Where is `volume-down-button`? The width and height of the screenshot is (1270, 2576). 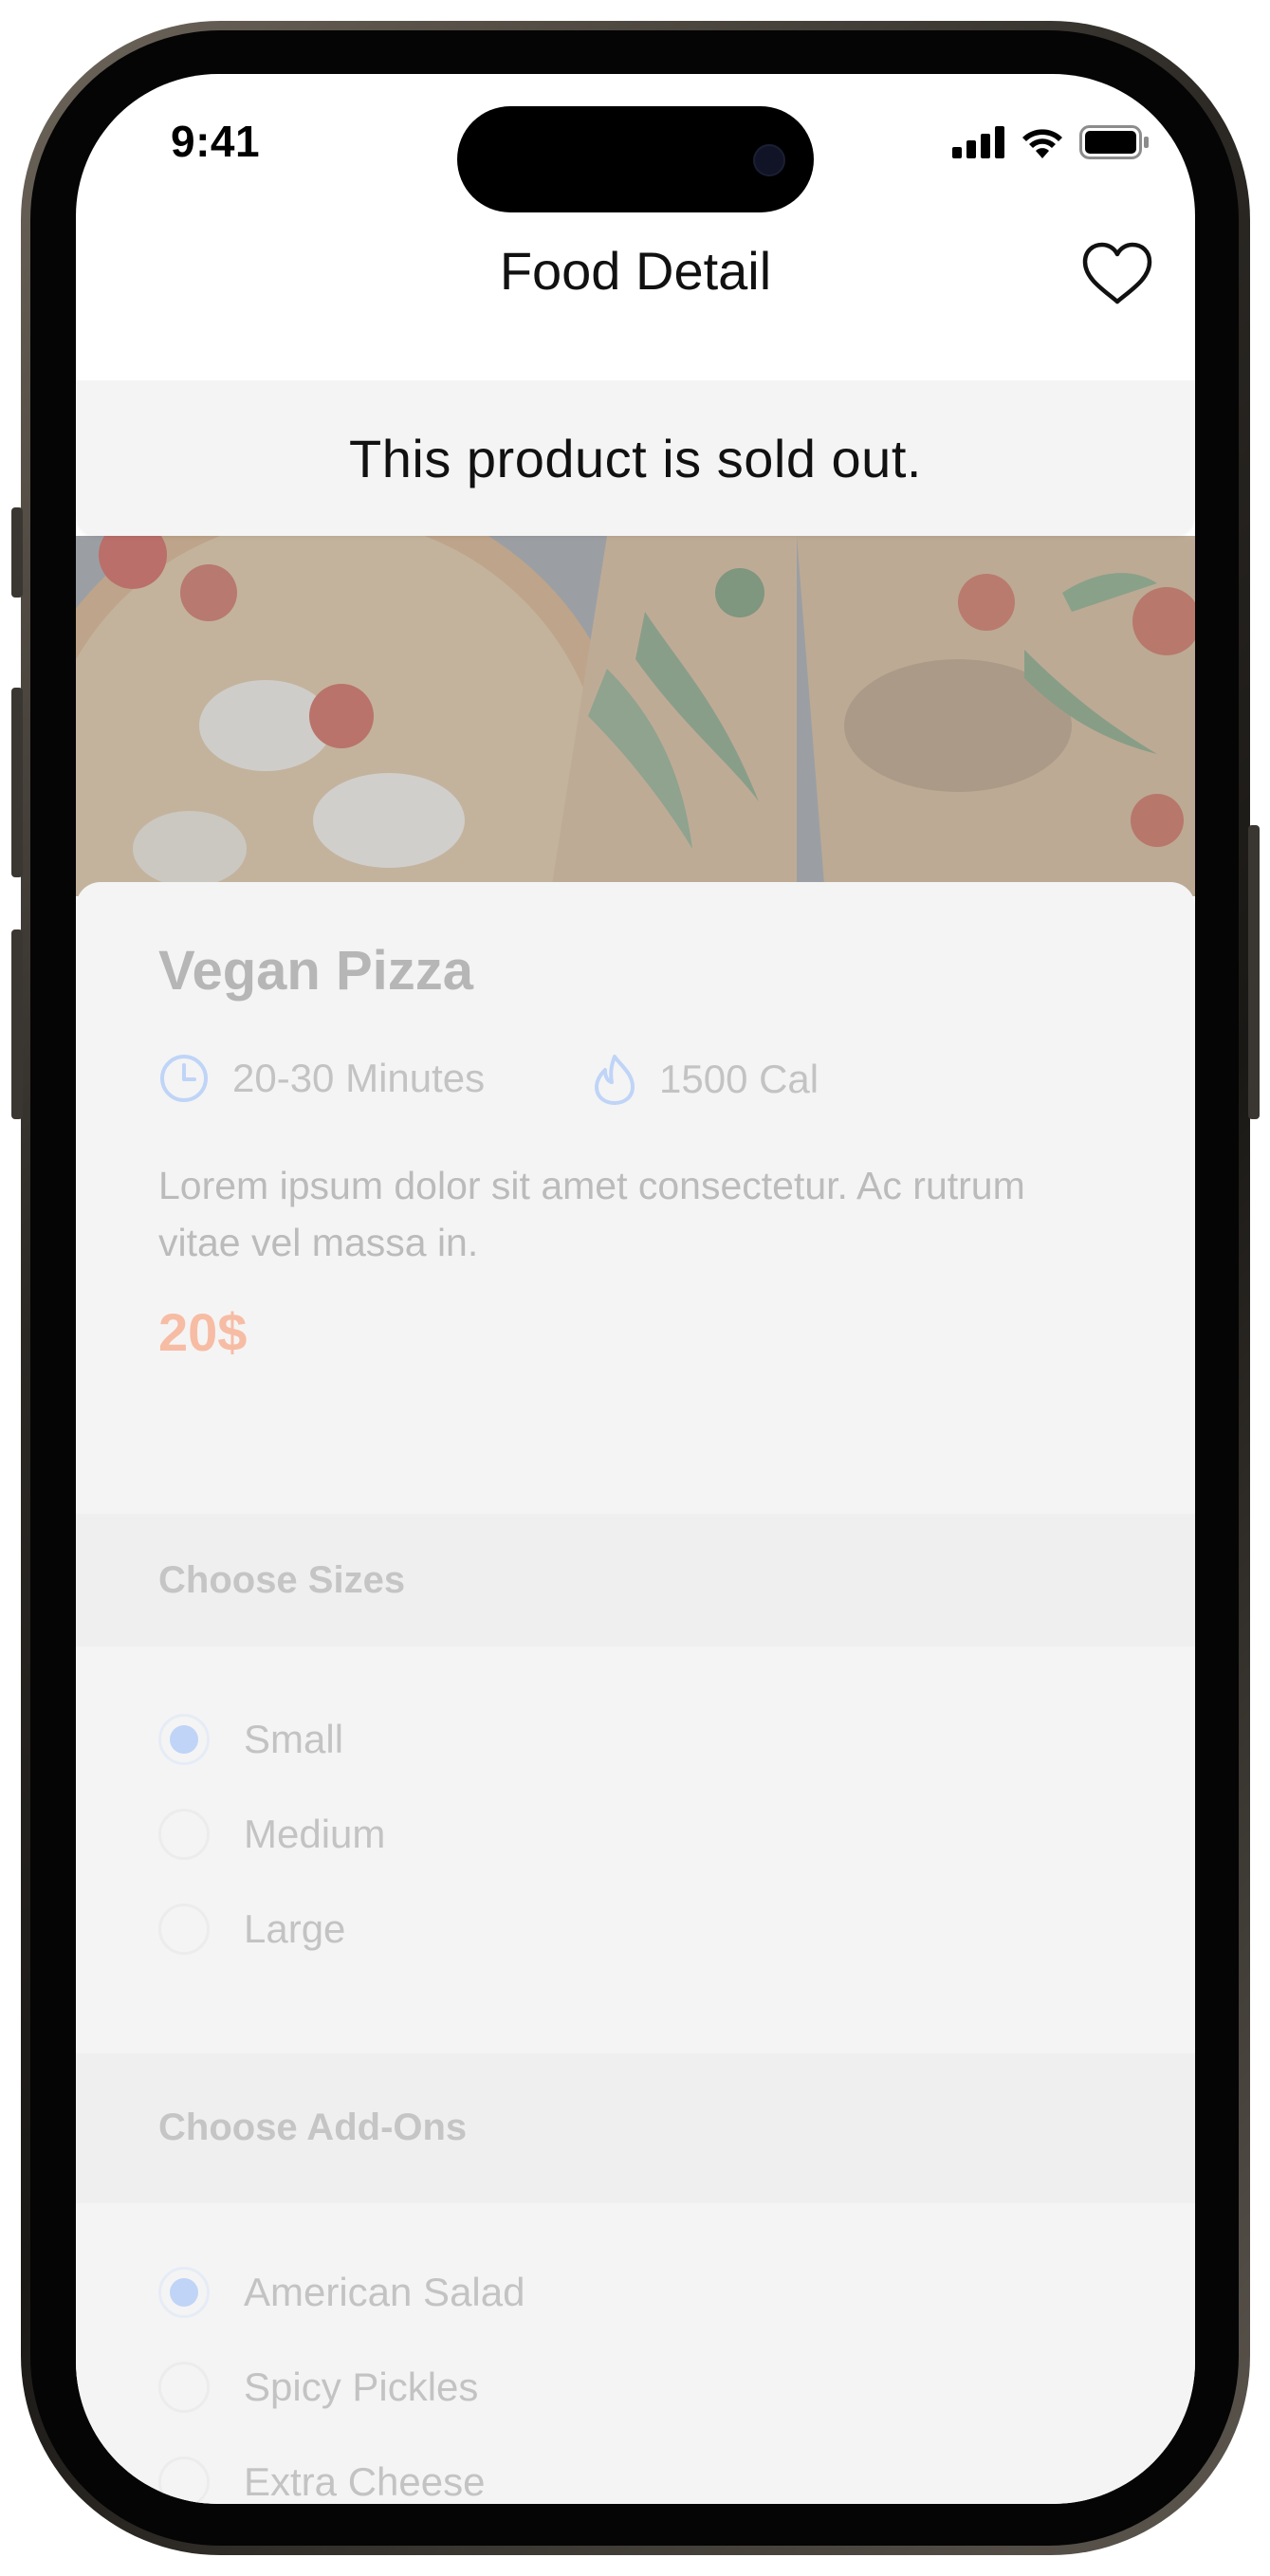
volume-down-button is located at coordinates (17, 1024).